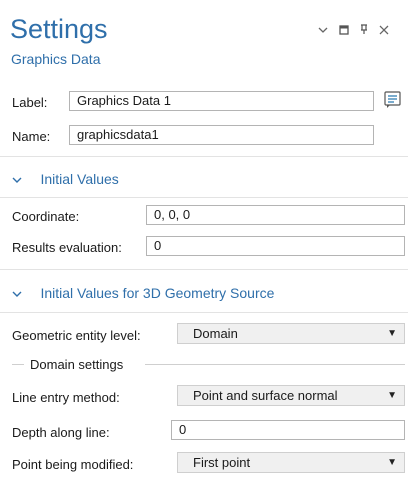 Image resolution: width=408 pixels, height=485 pixels. I want to click on depth-field: 0, so click(288, 430).